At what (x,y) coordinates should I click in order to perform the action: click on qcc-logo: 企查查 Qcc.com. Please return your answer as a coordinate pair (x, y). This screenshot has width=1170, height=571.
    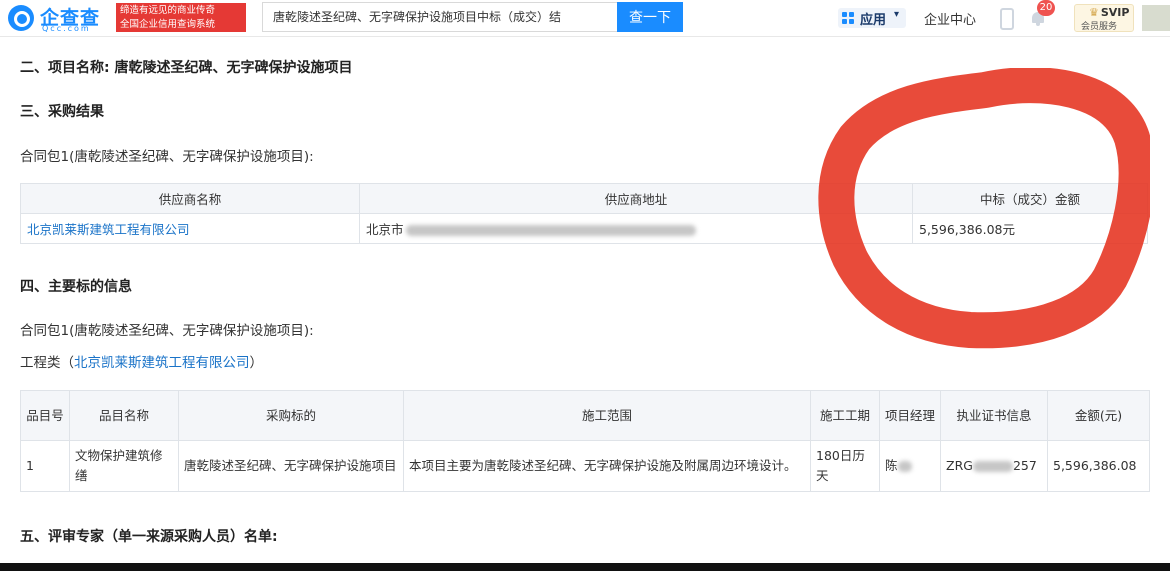
    Looking at the image, I should click on (60, 18).